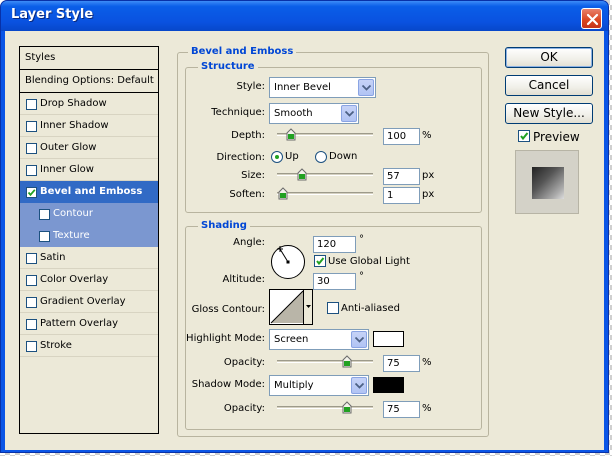 This screenshot has height=456, width=612. What do you see at coordinates (304, 16) in the screenshot?
I see `title-bar: Layer Style` at bounding box center [304, 16].